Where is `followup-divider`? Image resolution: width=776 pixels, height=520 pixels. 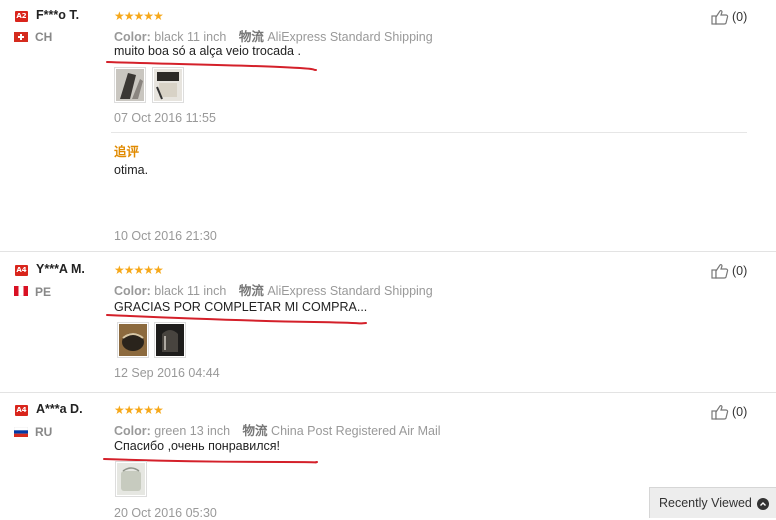 followup-divider is located at coordinates (429, 132).